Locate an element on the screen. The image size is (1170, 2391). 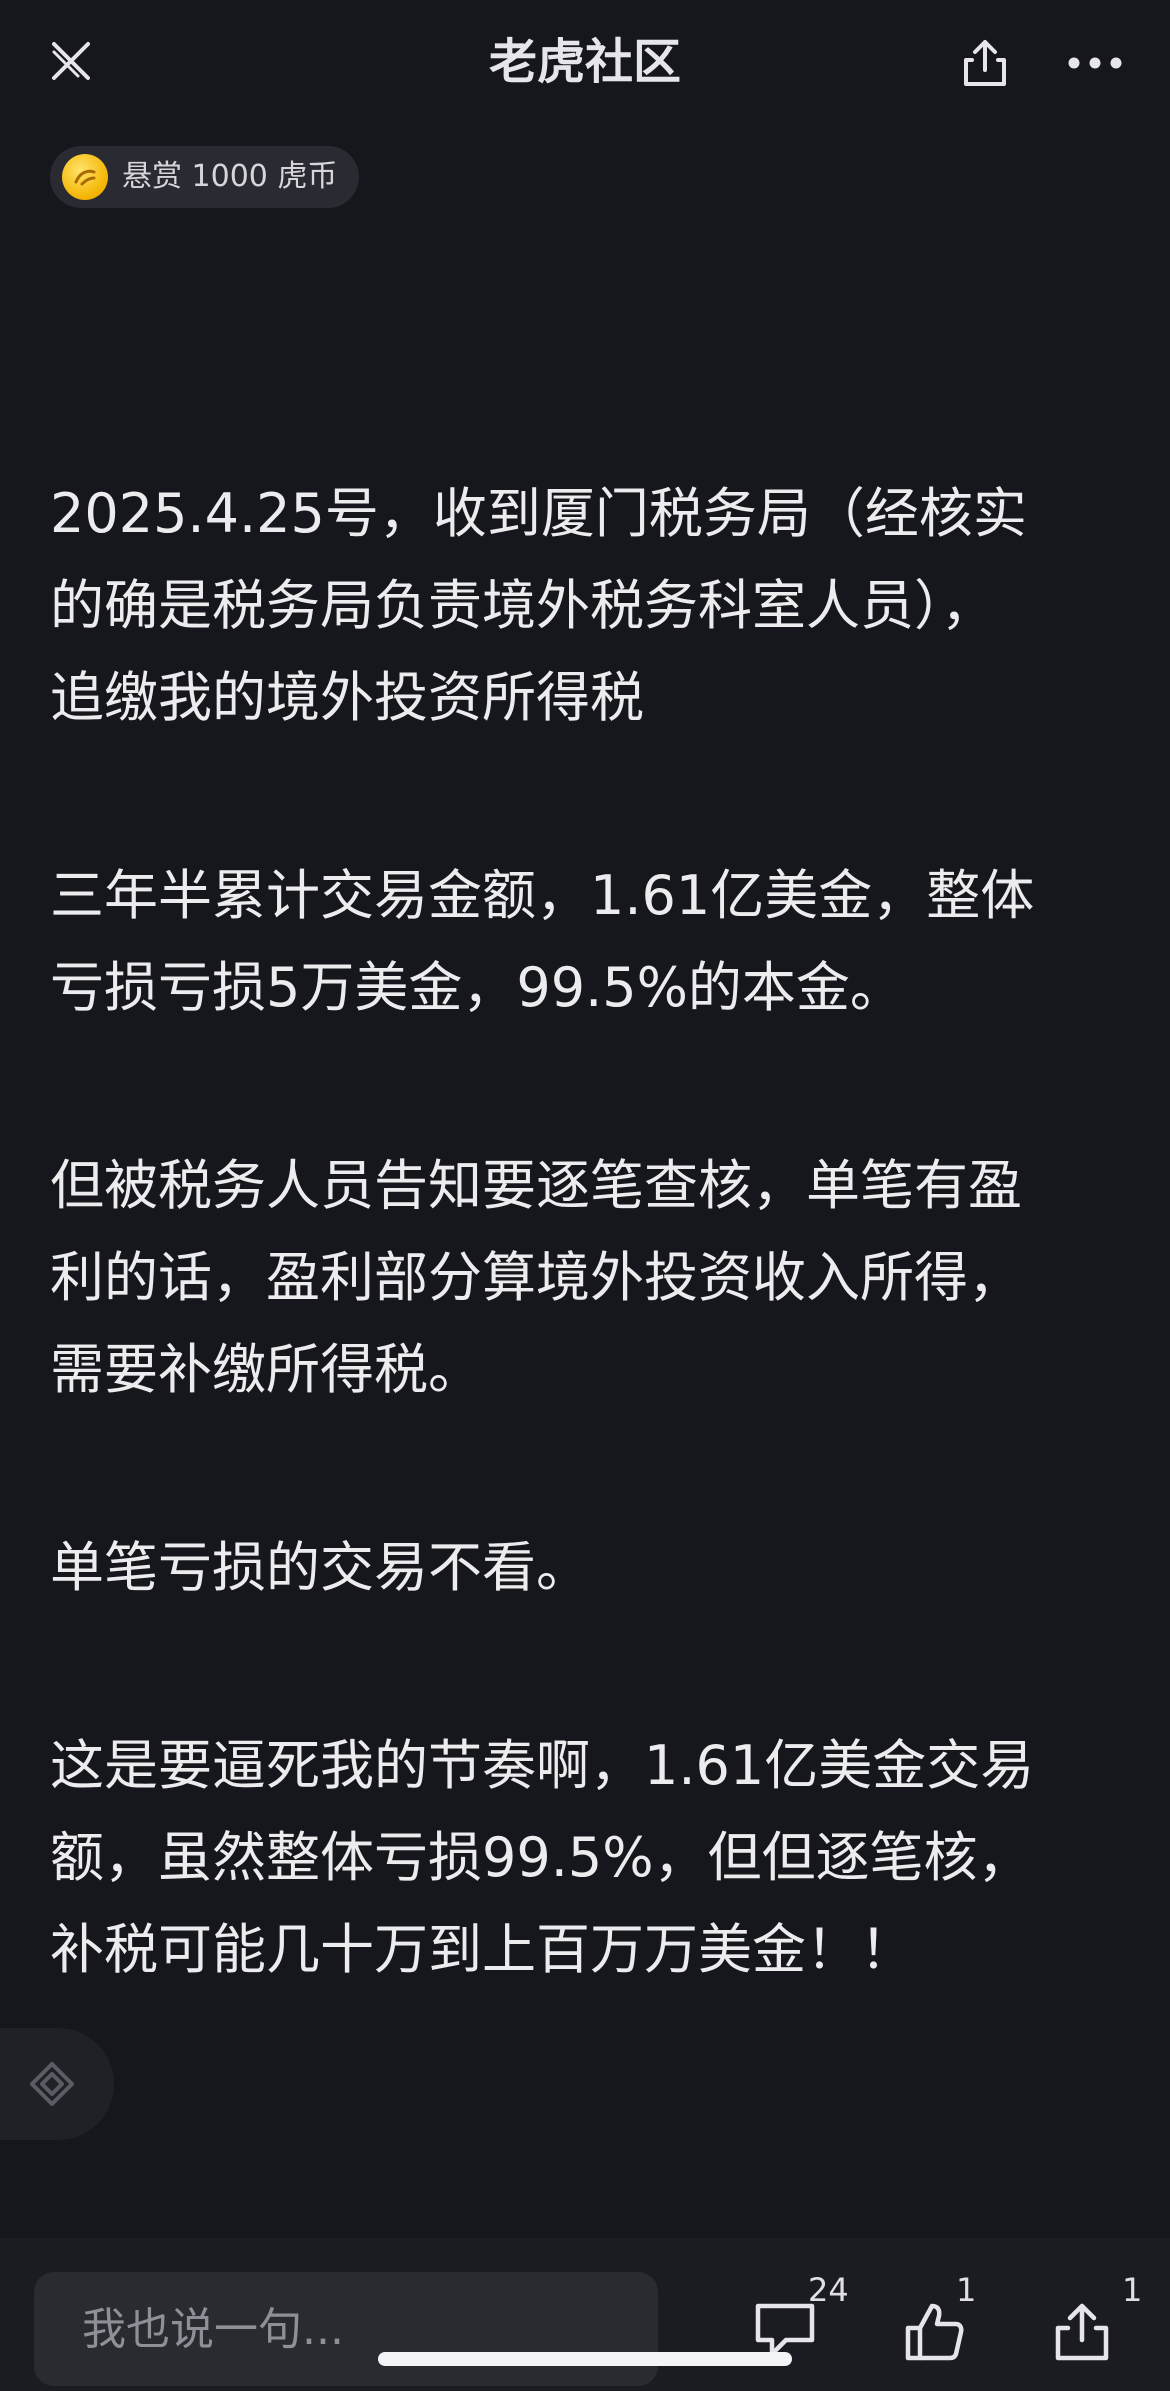
floating-ai-button is located at coordinates (57, 2084).